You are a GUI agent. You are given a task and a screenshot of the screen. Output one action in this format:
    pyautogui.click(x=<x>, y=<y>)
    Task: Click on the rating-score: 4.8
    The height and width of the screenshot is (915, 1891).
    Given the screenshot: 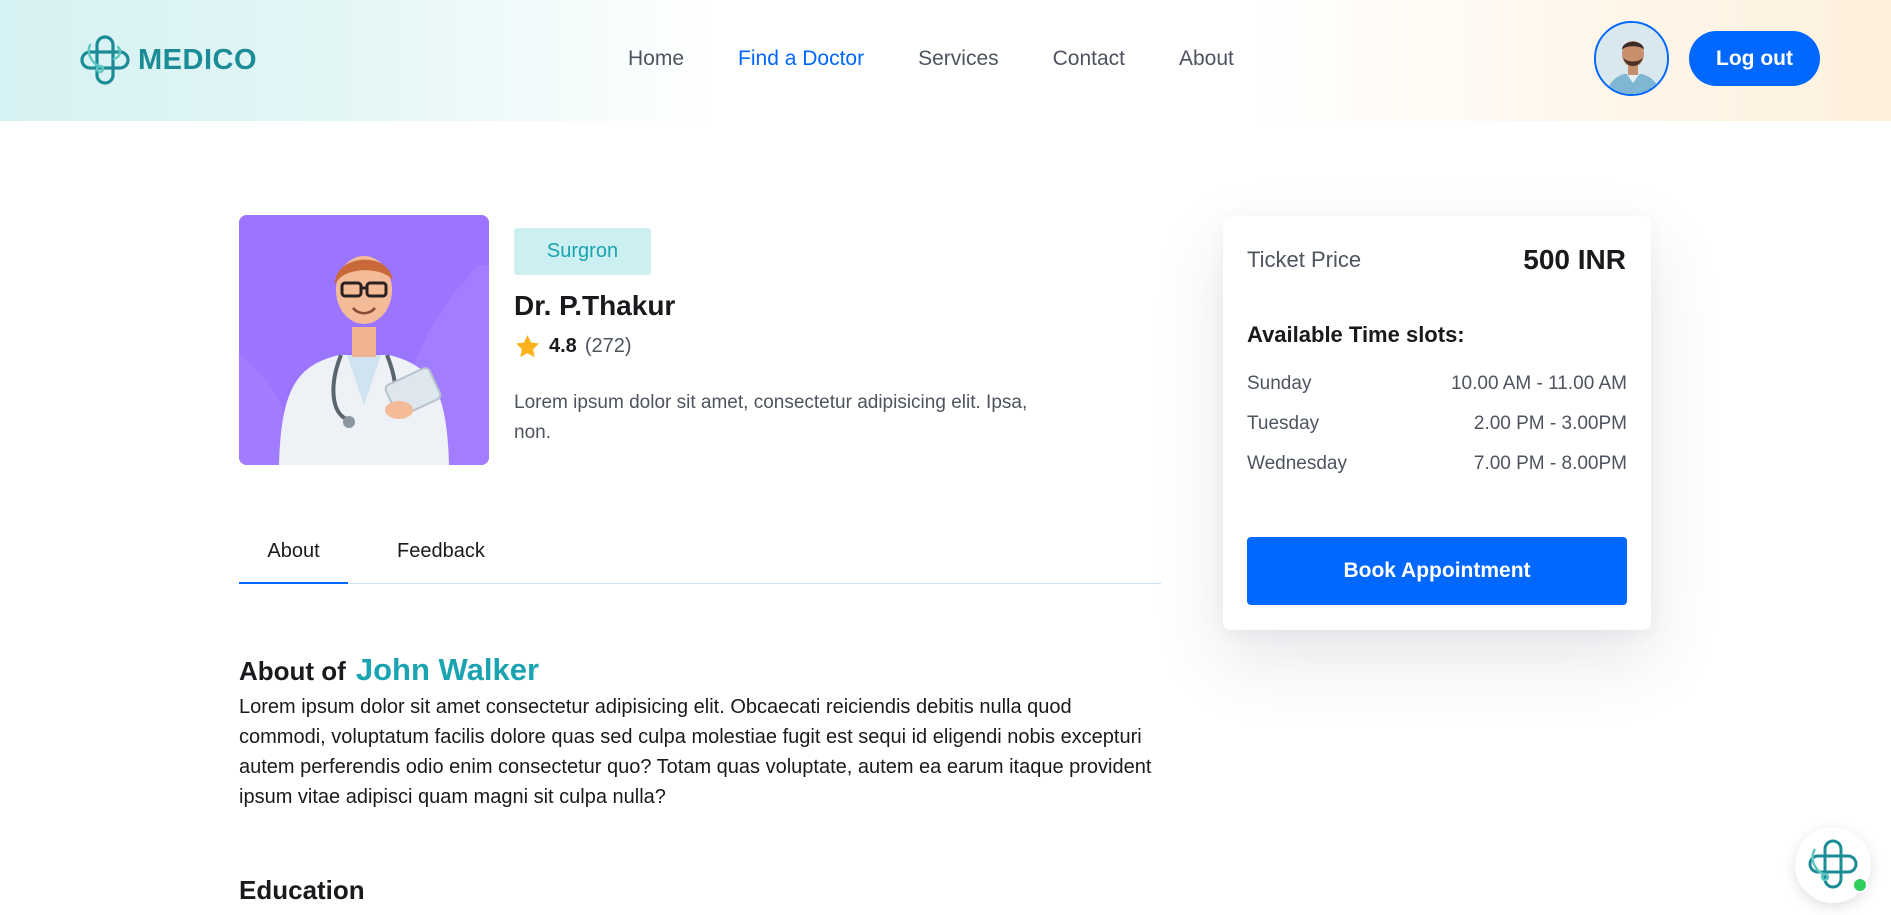 What is the action you would take?
    pyautogui.click(x=563, y=346)
    